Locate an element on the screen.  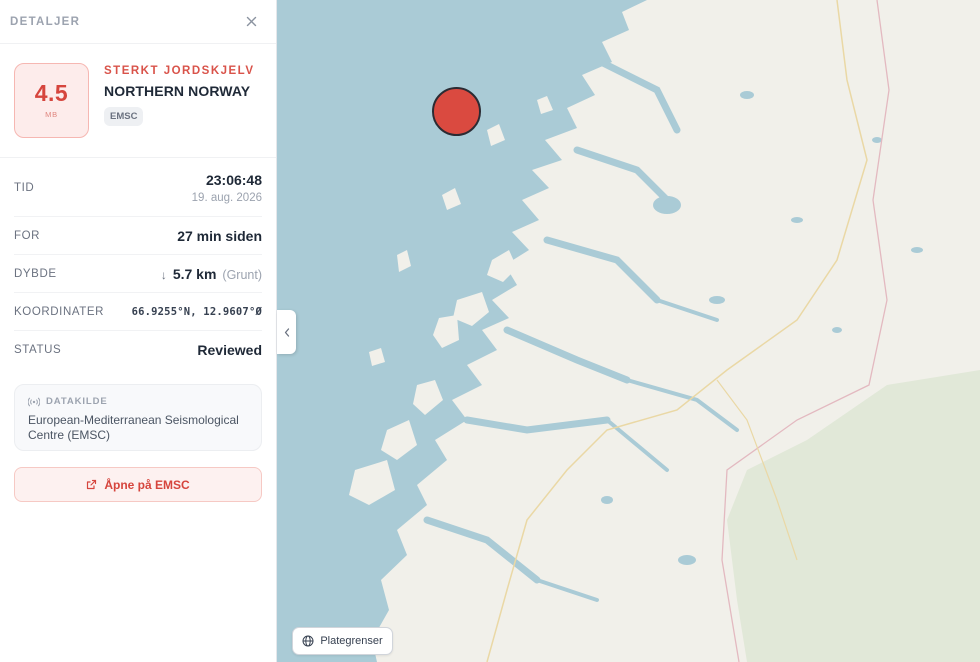
plate-boundaries-toggle: Plategrenser is located at coordinates (342, 641).